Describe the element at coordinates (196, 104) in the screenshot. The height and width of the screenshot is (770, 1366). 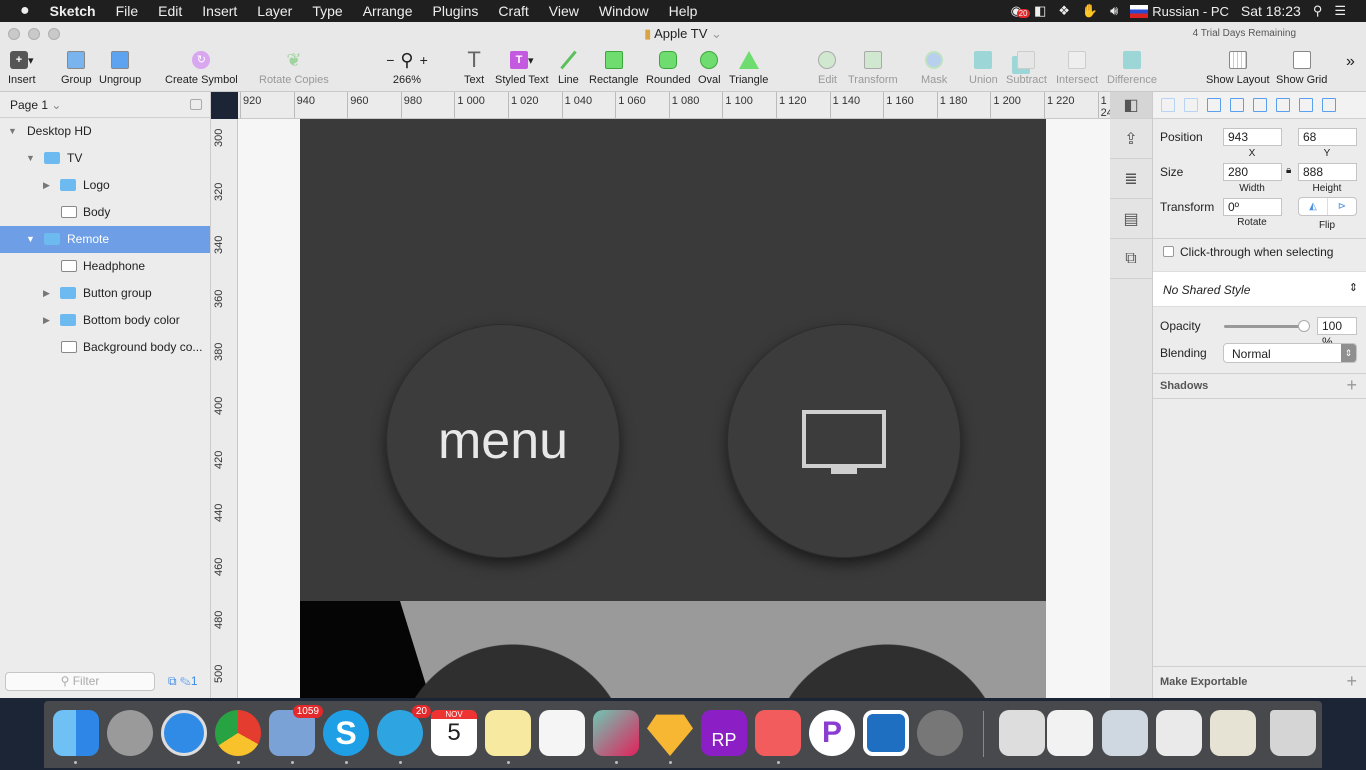
I see `collapse-pages-icon` at that location.